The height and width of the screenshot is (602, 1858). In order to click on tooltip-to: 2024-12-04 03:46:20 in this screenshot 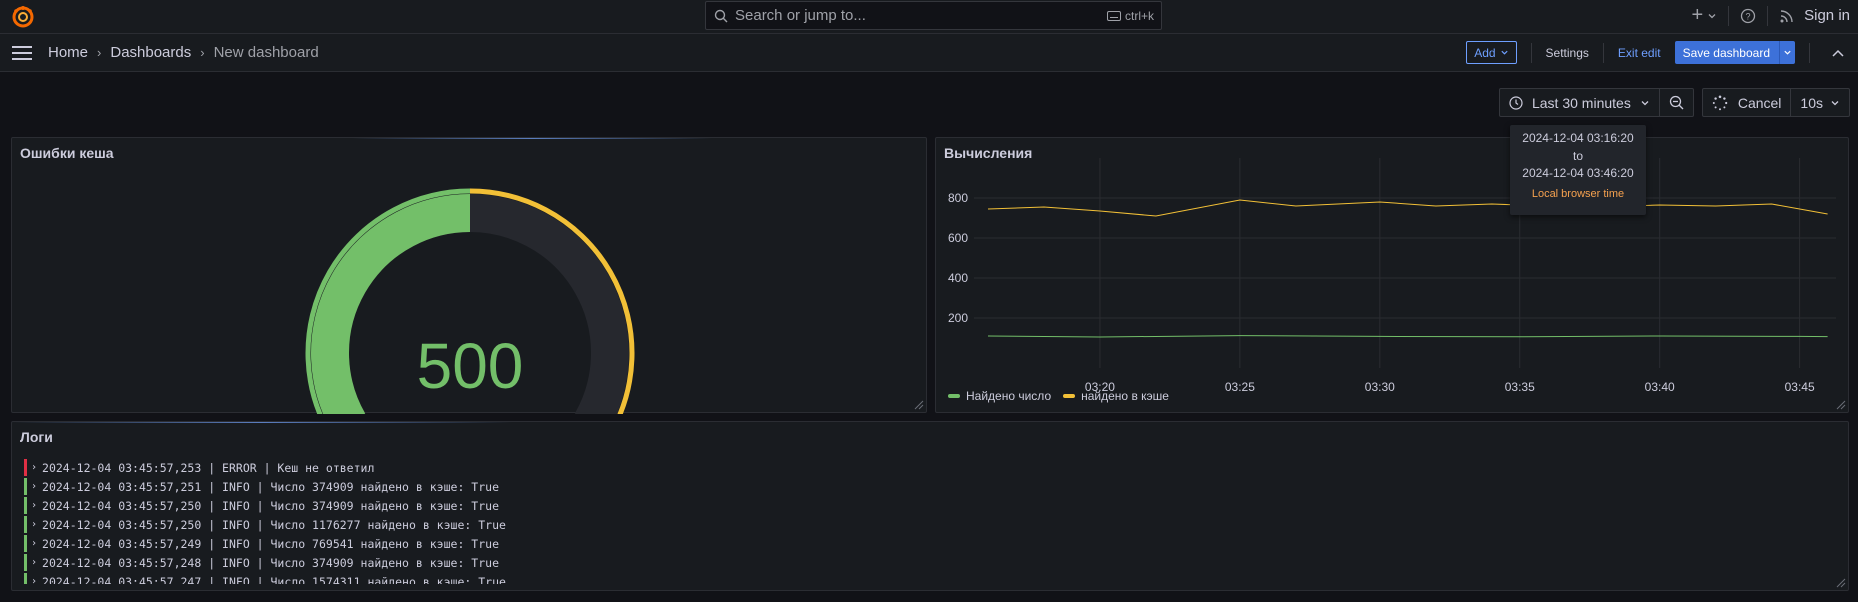, I will do `click(1578, 173)`.